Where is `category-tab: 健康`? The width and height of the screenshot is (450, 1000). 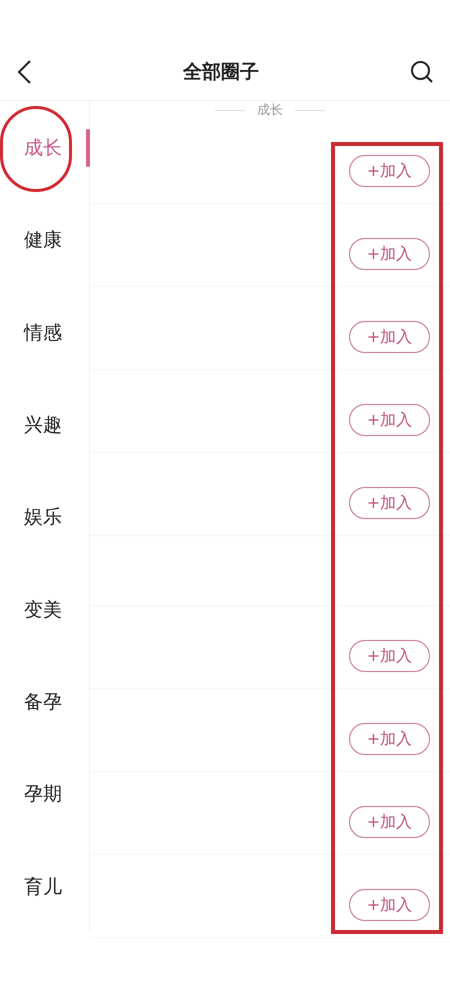 category-tab: 健康 is located at coordinates (43, 240).